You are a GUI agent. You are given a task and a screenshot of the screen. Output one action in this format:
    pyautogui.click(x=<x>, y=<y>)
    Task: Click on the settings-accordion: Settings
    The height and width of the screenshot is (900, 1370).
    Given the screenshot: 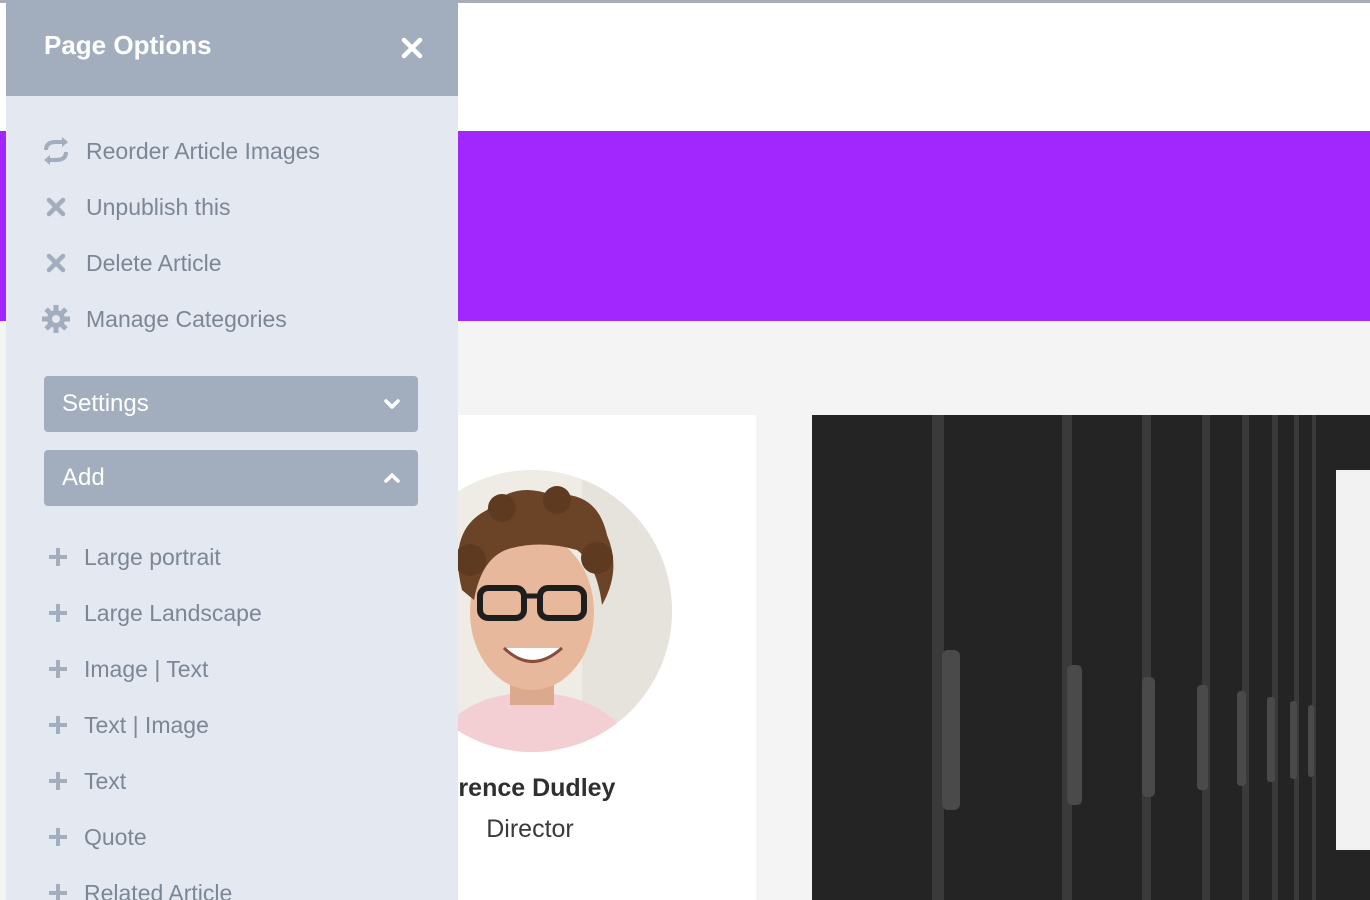 What is the action you would take?
    pyautogui.click(x=231, y=404)
    